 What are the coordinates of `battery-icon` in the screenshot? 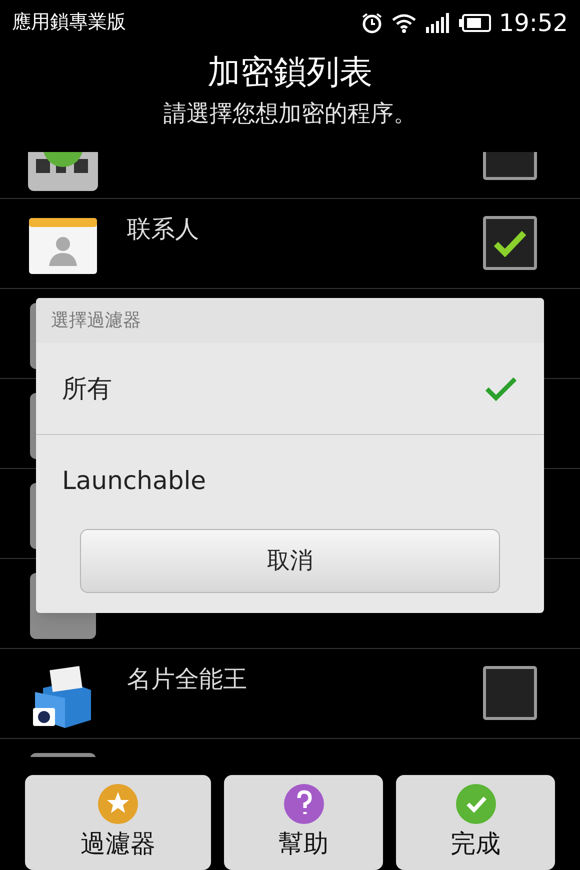 It's located at (474, 23).